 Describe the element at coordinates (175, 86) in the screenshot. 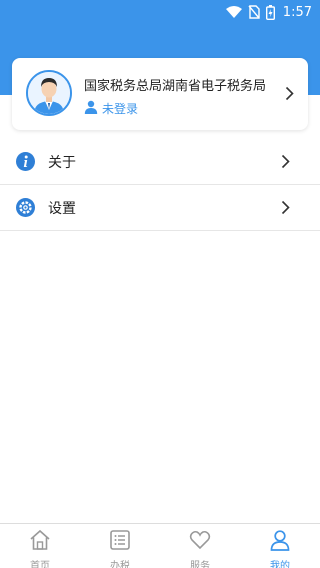

I see `organization-name: 国家税务总局湖南省电子税务局` at that location.